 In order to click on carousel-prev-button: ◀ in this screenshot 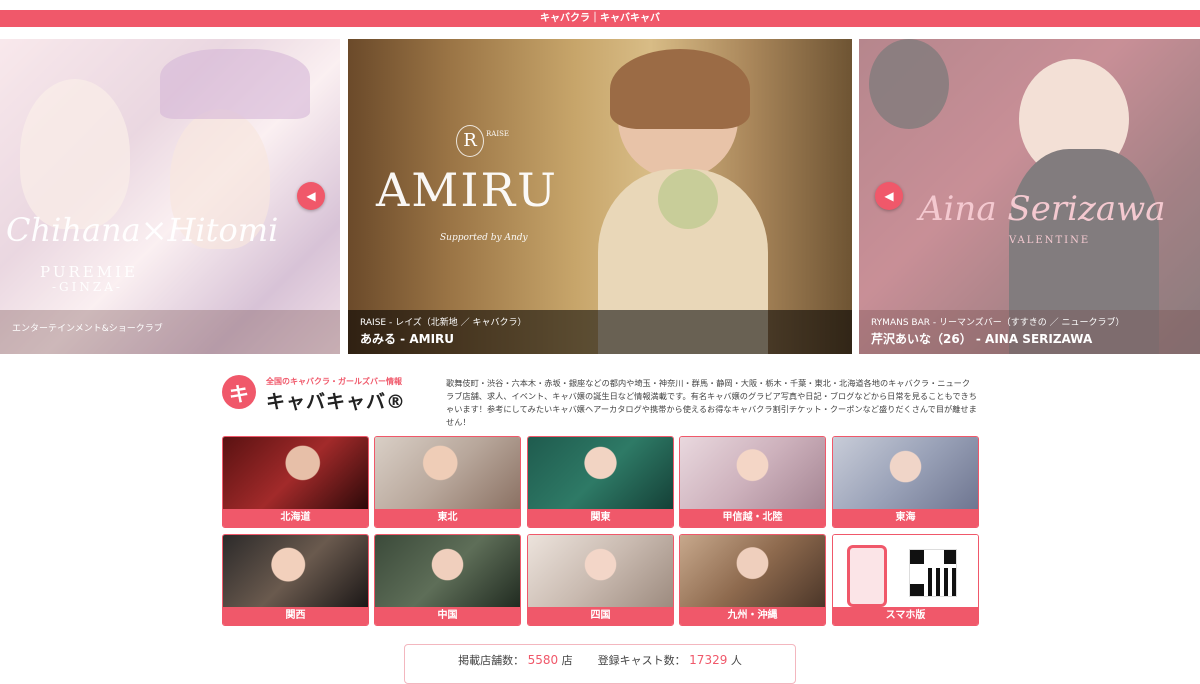, I will do `click(311, 196)`.